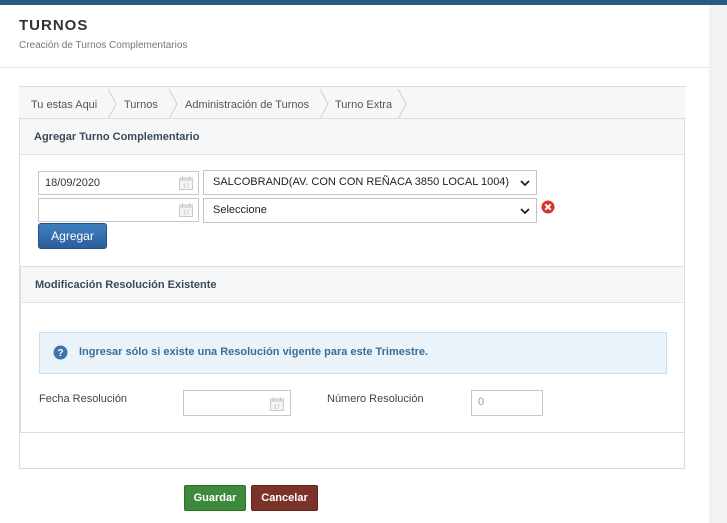  I want to click on page-title: TURNOS, so click(54, 25).